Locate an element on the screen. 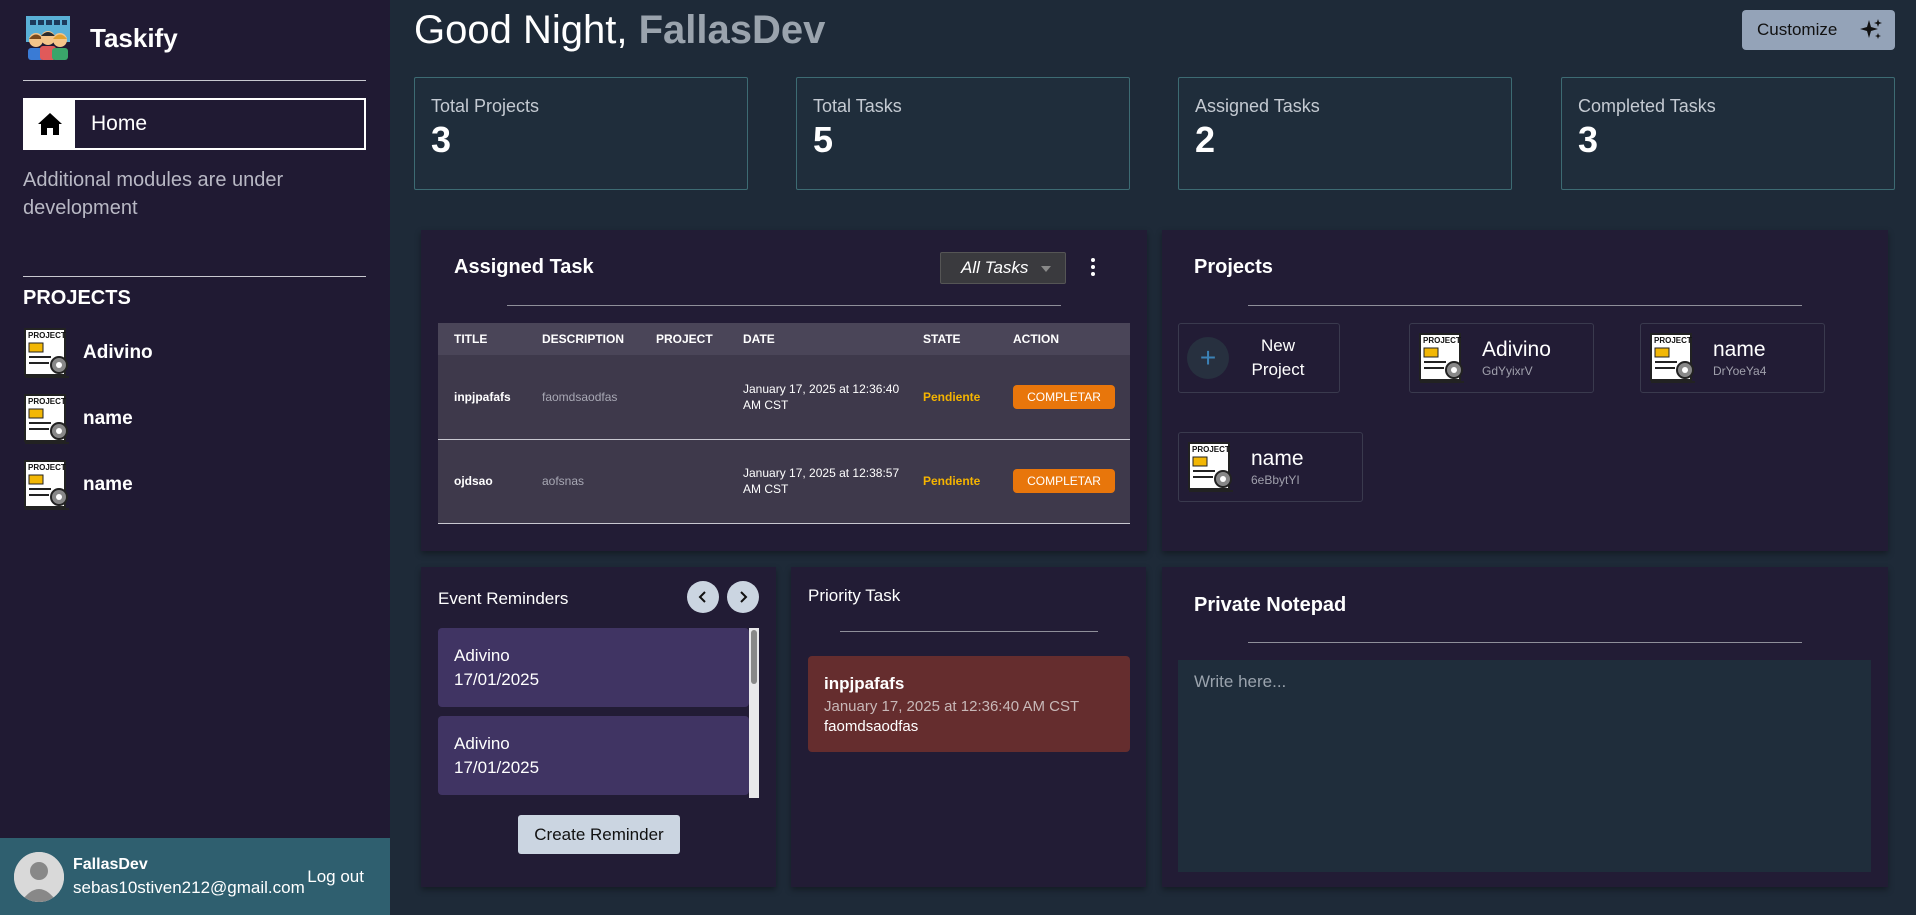  priority-task-description: faomdsaodfas is located at coordinates (871, 726).